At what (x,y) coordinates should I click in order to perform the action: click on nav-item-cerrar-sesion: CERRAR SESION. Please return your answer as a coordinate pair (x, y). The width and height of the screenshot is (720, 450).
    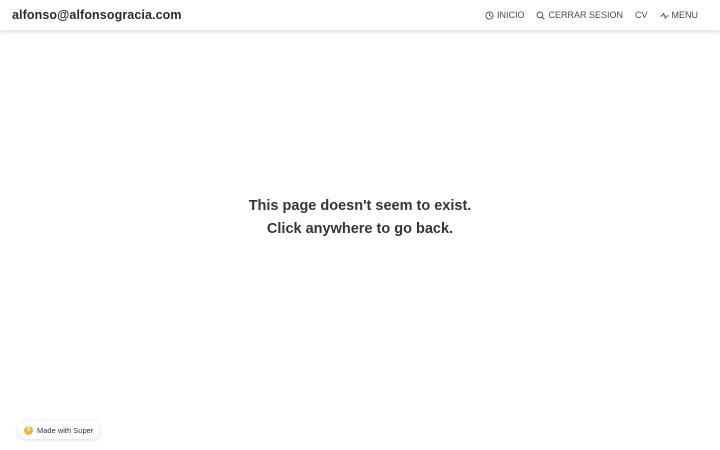
    Looking at the image, I should click on (579, 15).